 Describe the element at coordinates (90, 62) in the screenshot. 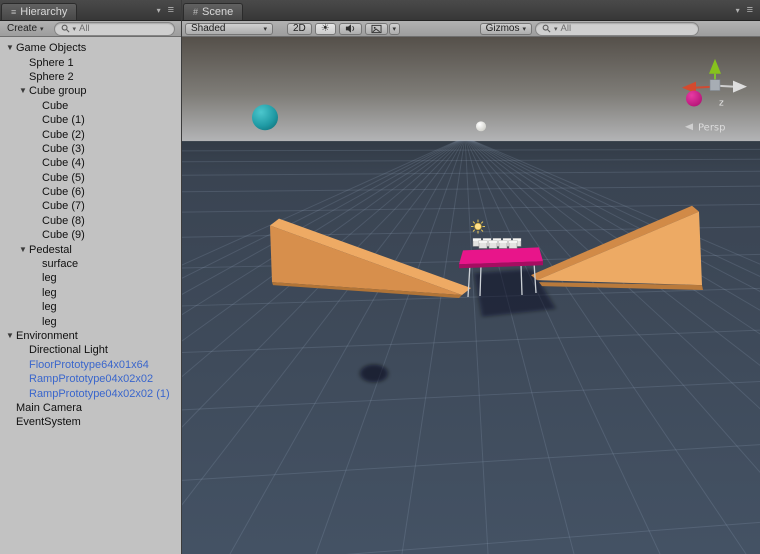

I see `hierarchy-item: Sphere 1` at that location.